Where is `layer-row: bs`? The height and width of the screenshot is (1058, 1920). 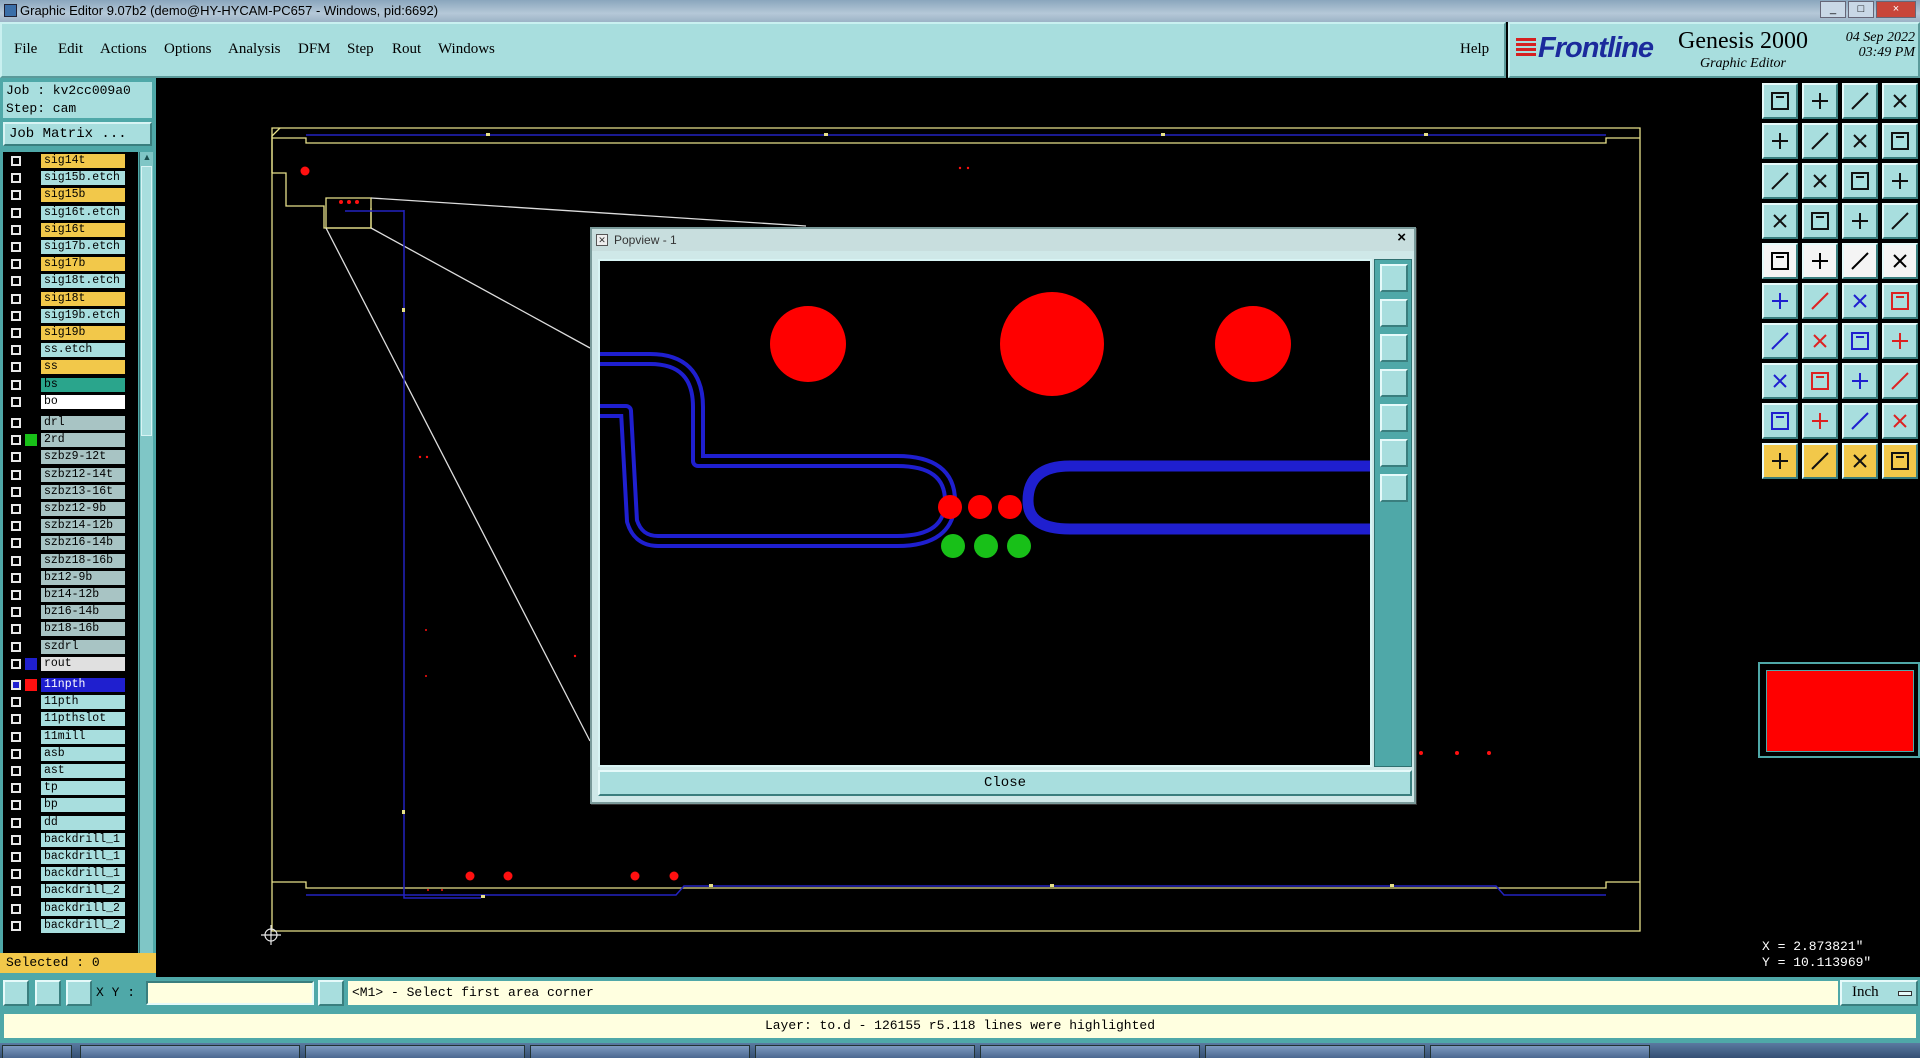
layer-row: bs is located at coordinates (70, 384).